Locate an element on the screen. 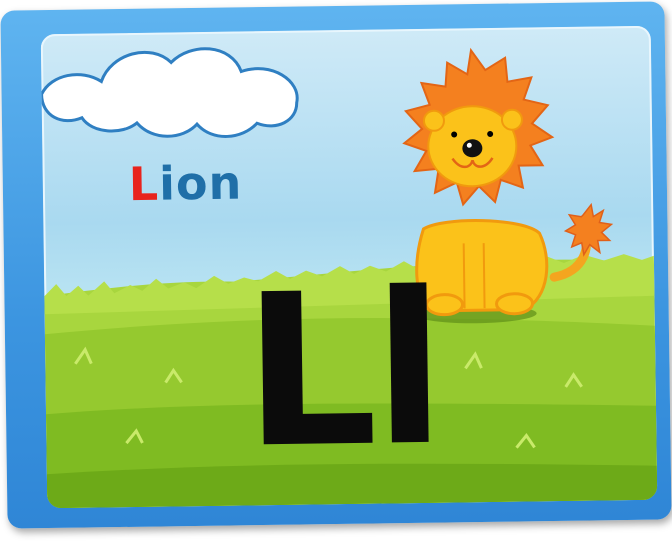  word-rest: ion is located at coordinates (200, 183).